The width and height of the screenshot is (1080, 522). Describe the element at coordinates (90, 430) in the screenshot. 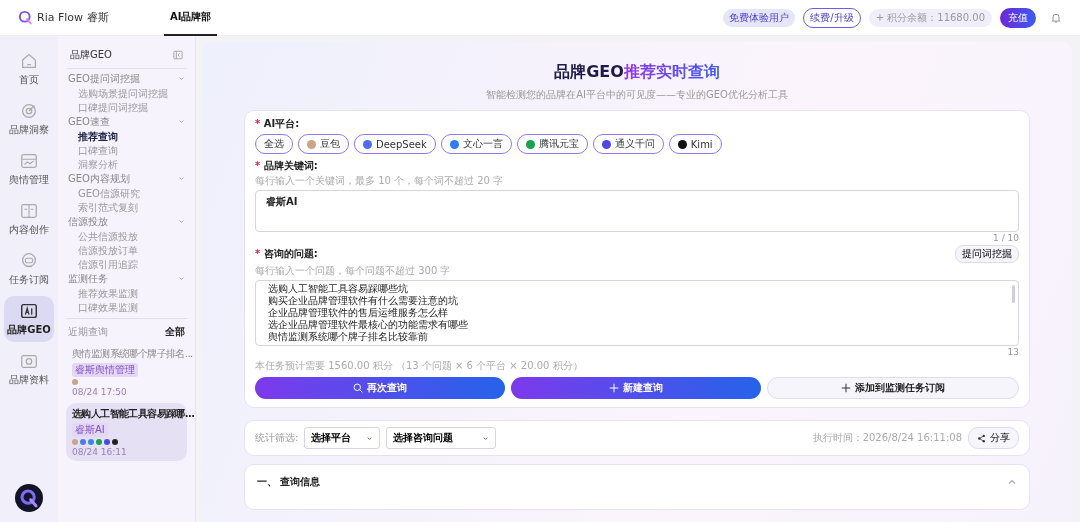

I see `brand-tag: 睿斯AI` at that location.